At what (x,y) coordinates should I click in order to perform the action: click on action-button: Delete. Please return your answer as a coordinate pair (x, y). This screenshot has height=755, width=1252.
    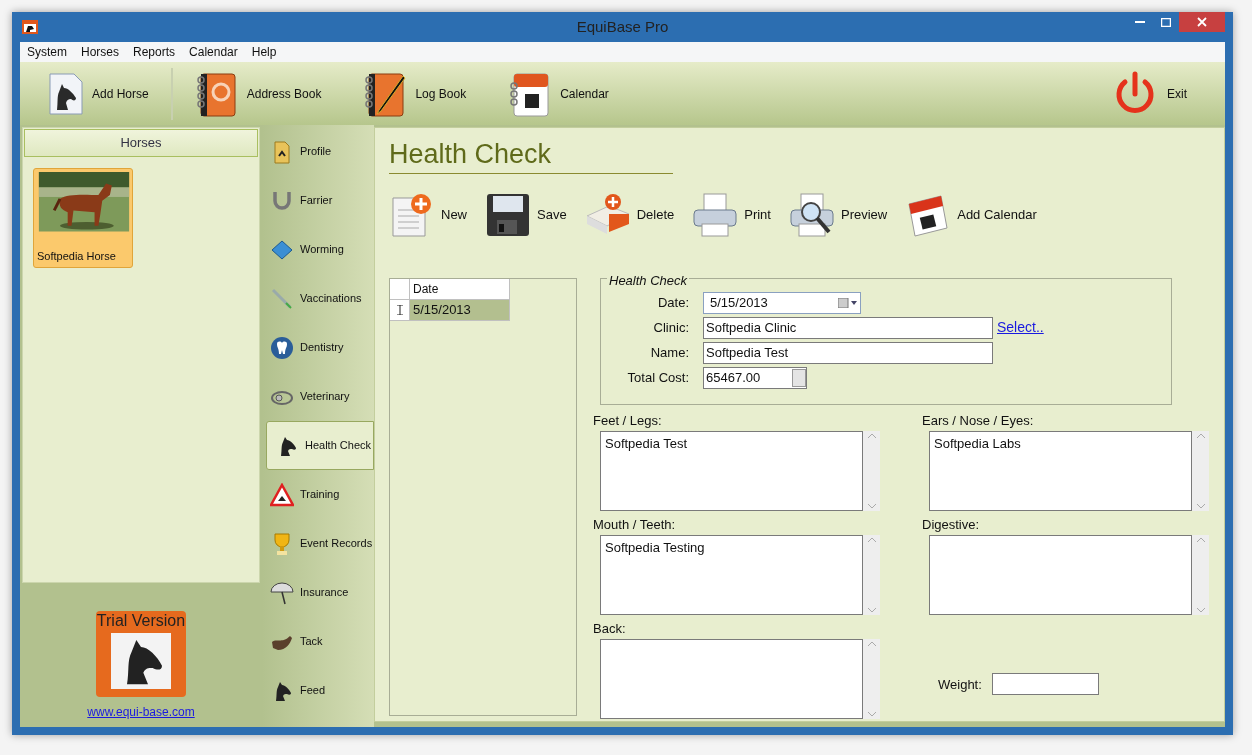
    Looking at the image, I should click on (629, 214).